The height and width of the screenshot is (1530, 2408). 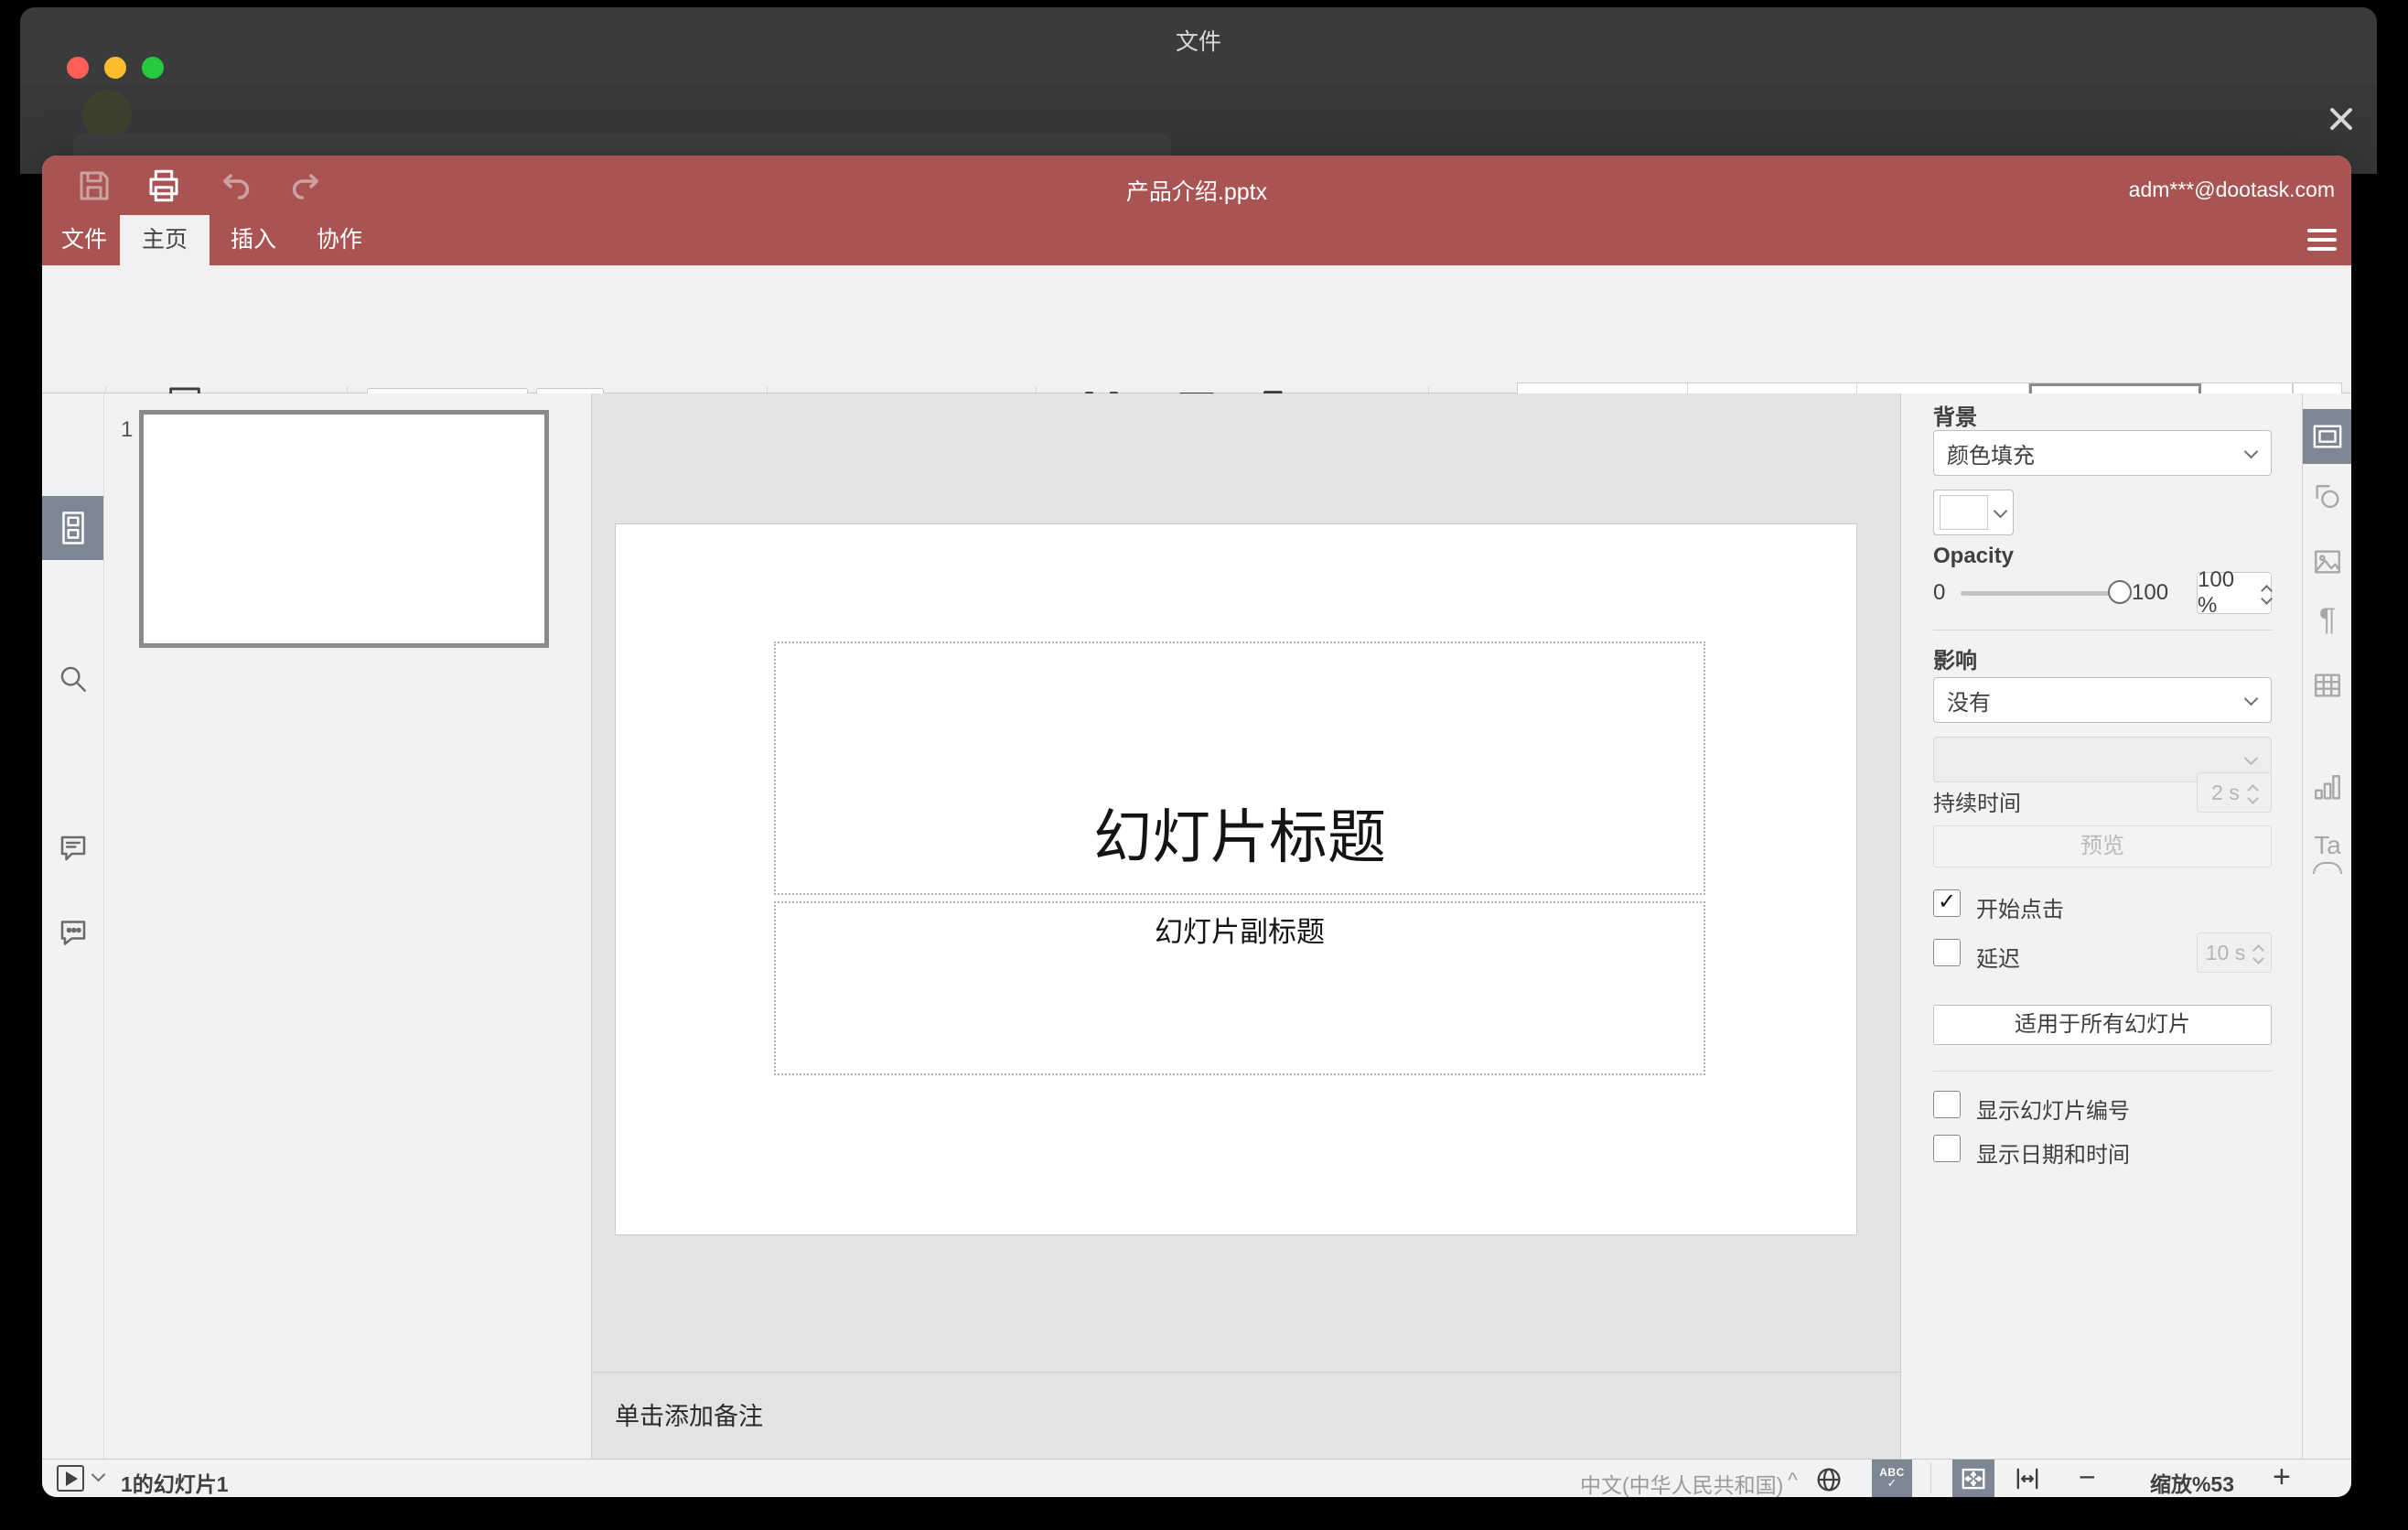 I want to click on set-language-globe-icon, so click(x=1828, y=1479).